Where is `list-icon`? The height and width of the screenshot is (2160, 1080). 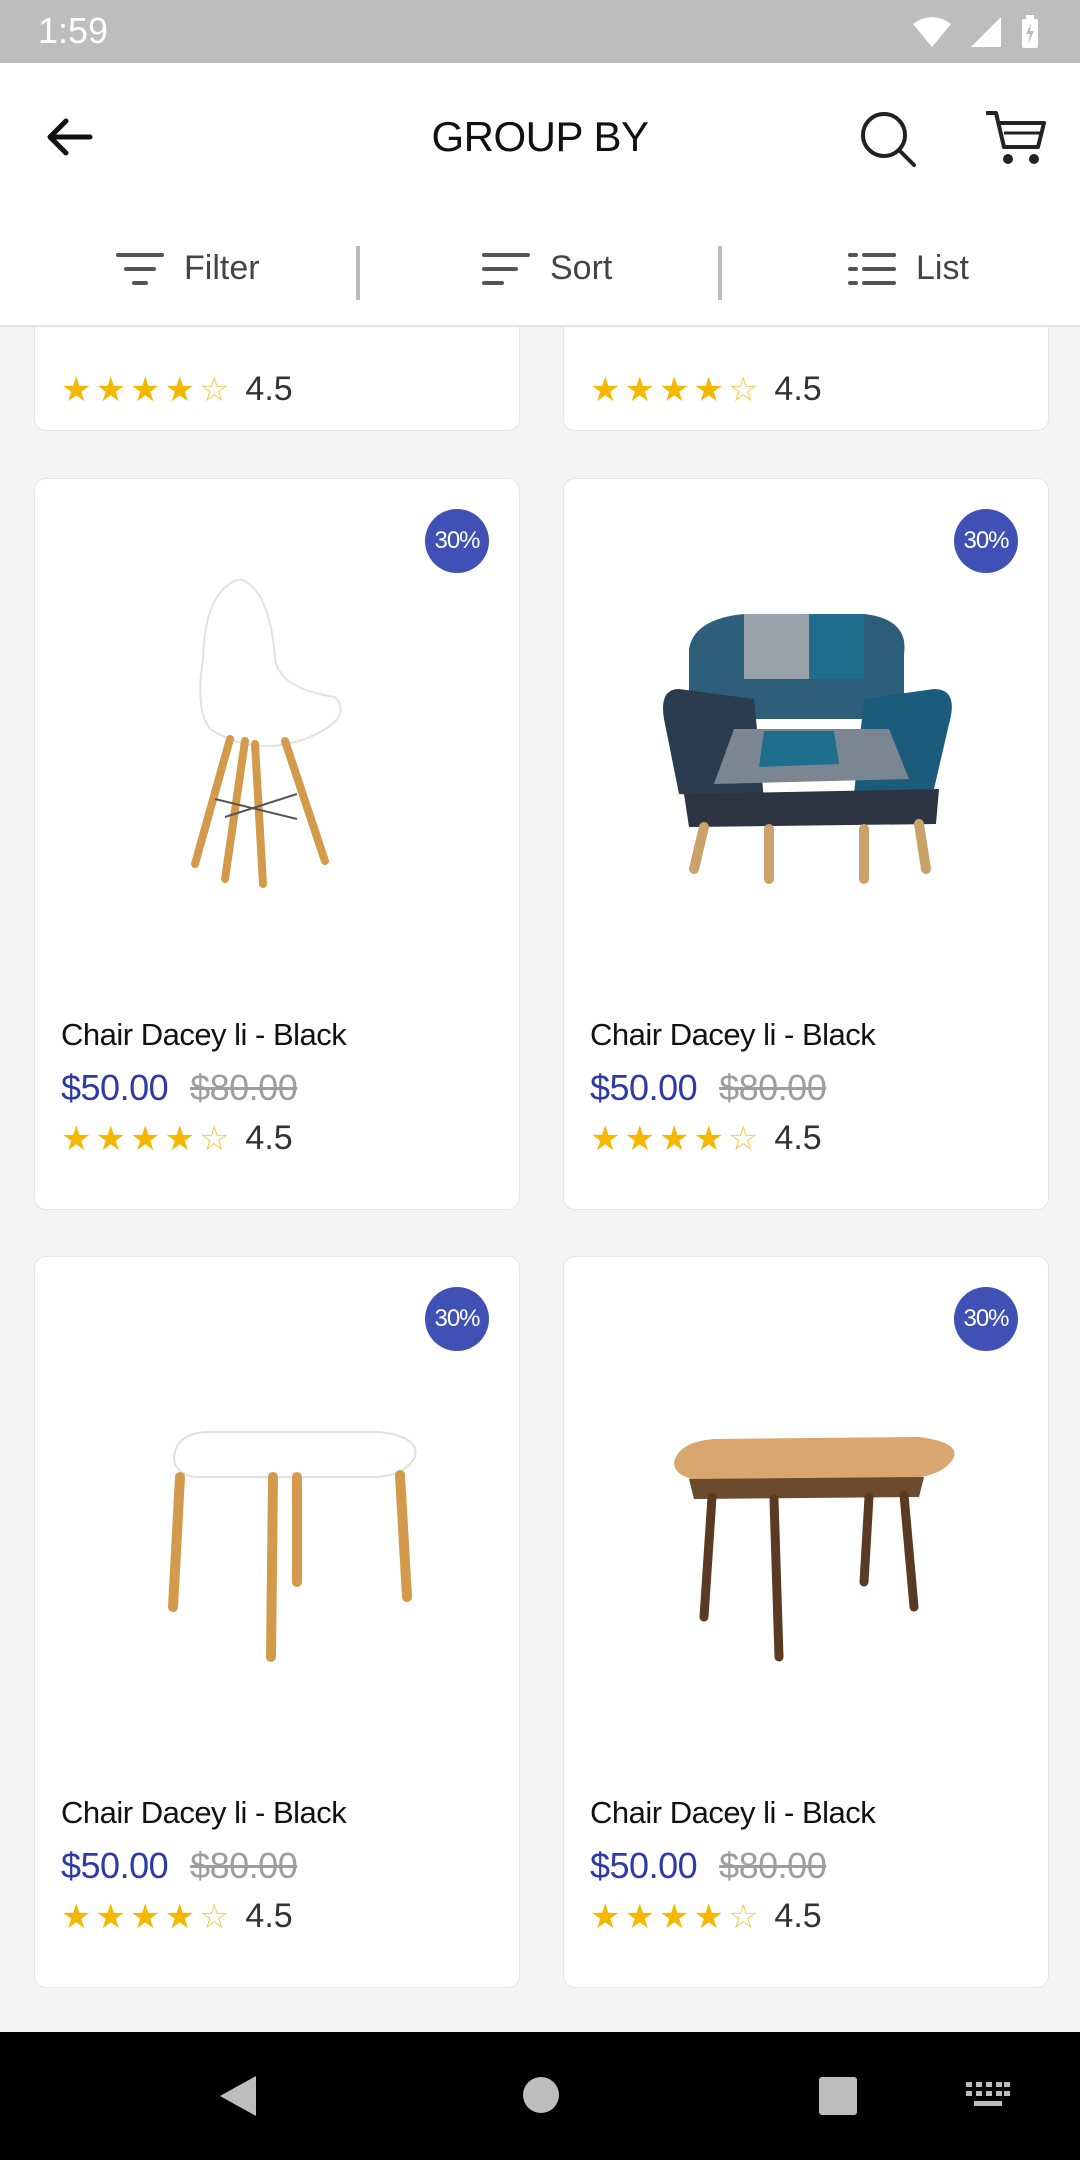 list-icon is located at coordinates (872, 268).